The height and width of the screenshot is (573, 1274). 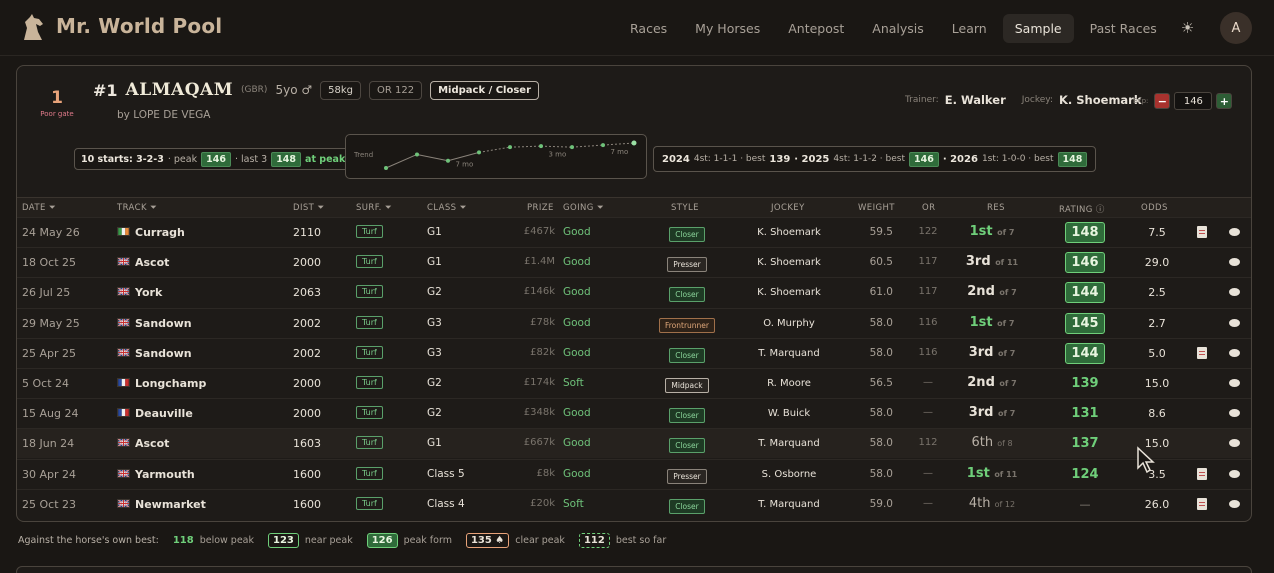 What do you see at coordinates (876, 208) in the screenshot?
I see `col-weight: WEIGHT` at bounding box center [876, 208].